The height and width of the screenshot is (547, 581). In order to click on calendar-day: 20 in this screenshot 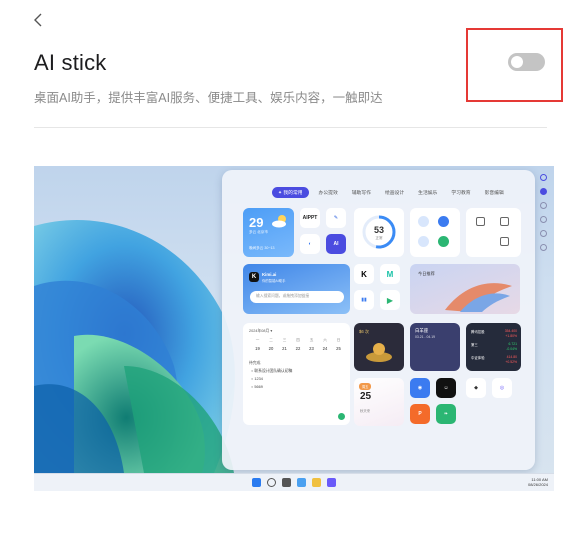, I will do `click(271, 348)`.